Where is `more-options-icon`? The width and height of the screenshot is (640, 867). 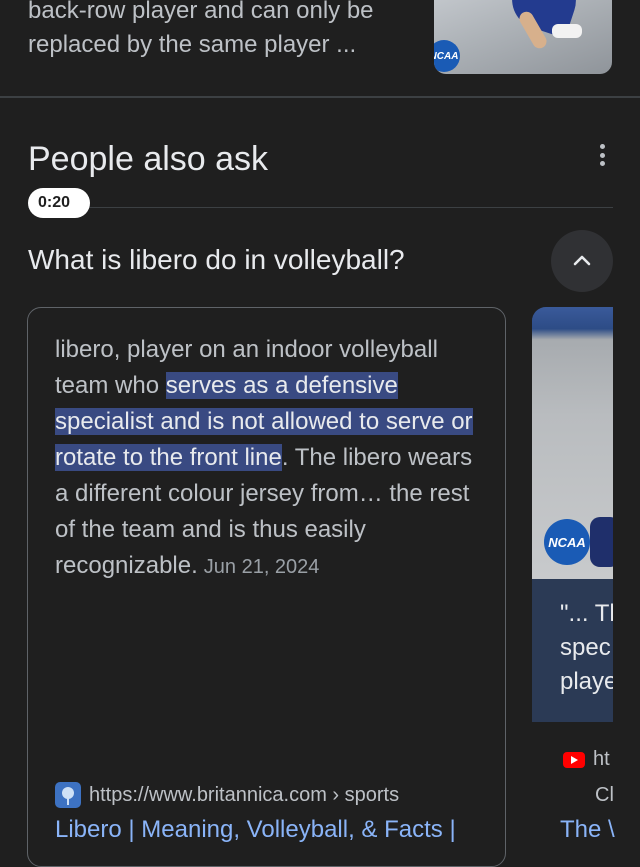
more-options-icon is located at coordinates (602, 155).